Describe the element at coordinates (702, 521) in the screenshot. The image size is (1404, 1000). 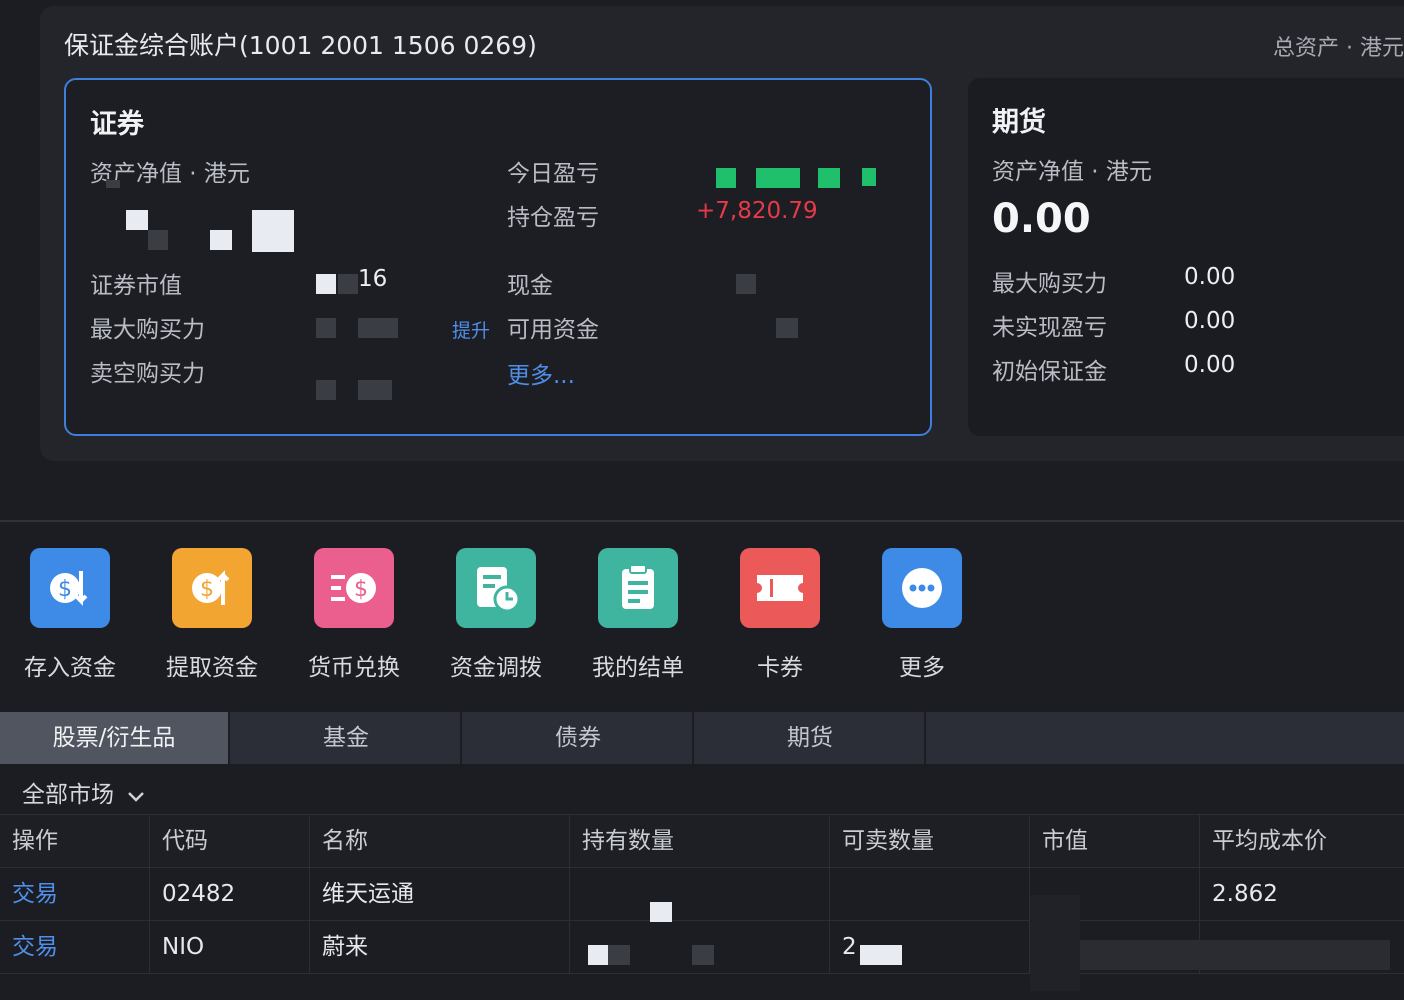
I see `section-divider` at that location.